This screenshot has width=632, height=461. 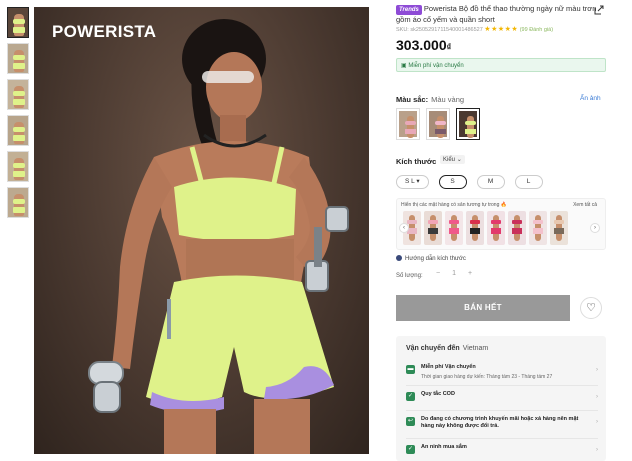 I want to click on review-count-link: (99 Đánh giá), so click(x=536, y=30).